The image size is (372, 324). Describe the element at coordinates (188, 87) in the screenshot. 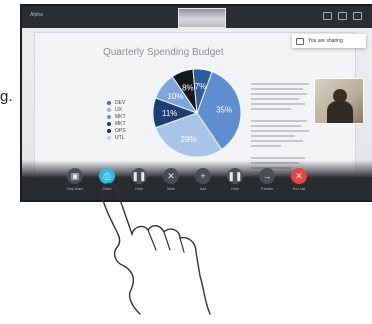

I see `pie-data-label: 8%` at that location.